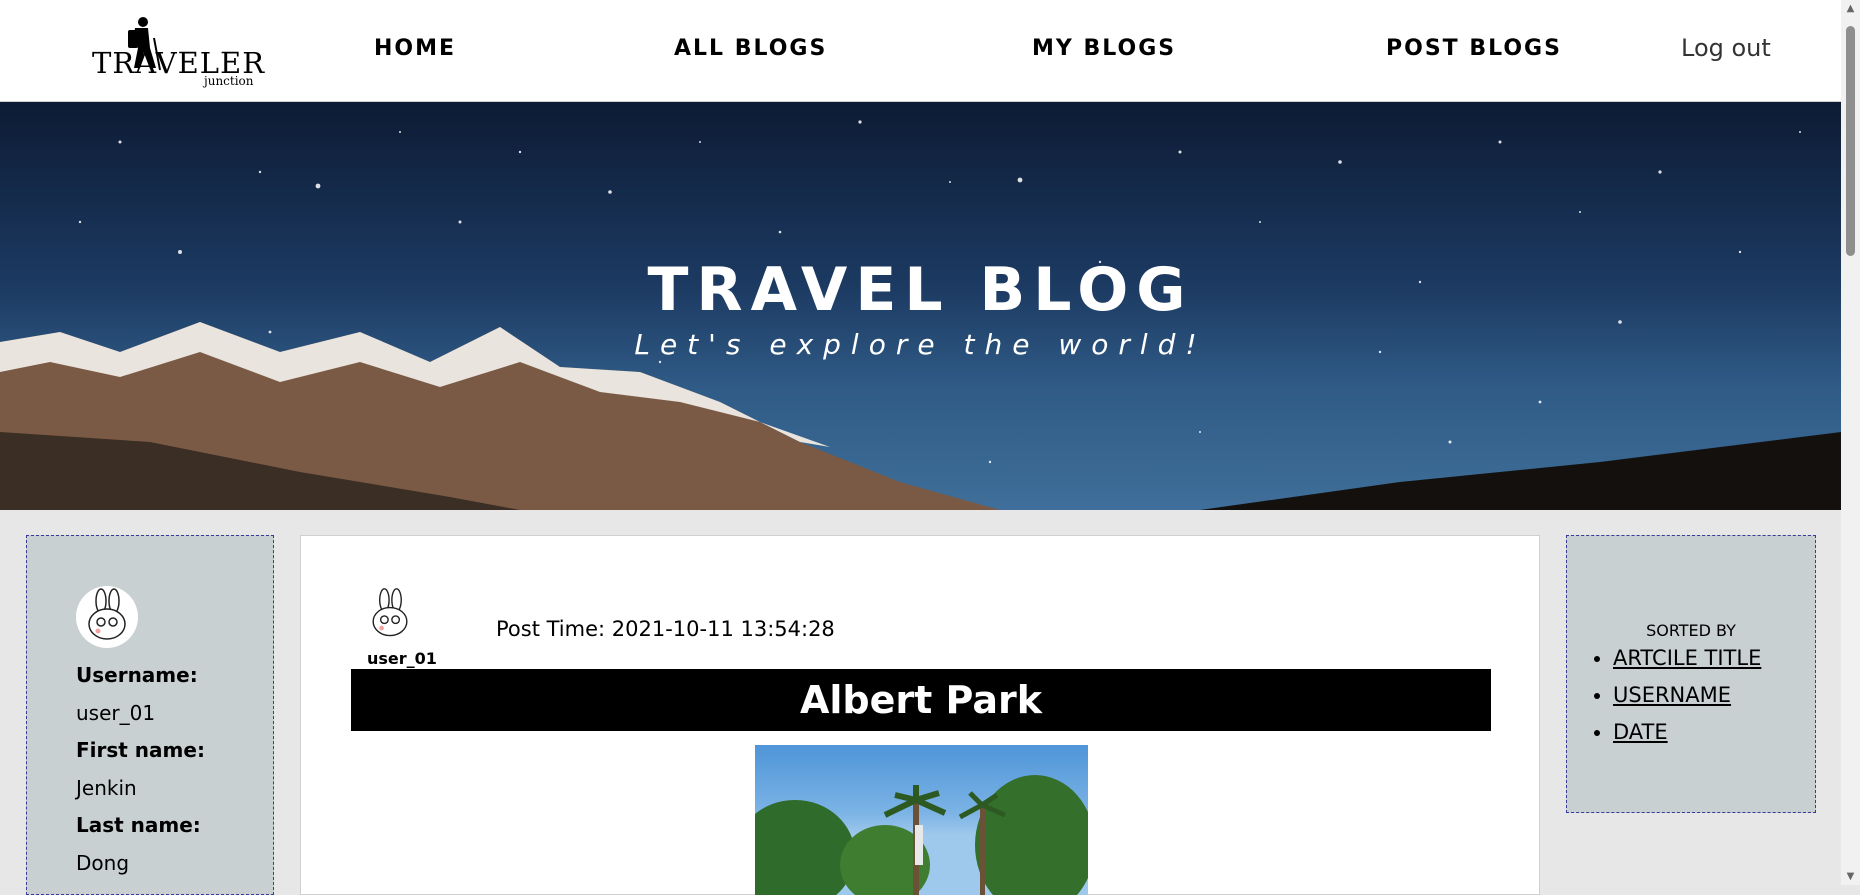  I want to click on scroll-thumb, so click(1850, 141).